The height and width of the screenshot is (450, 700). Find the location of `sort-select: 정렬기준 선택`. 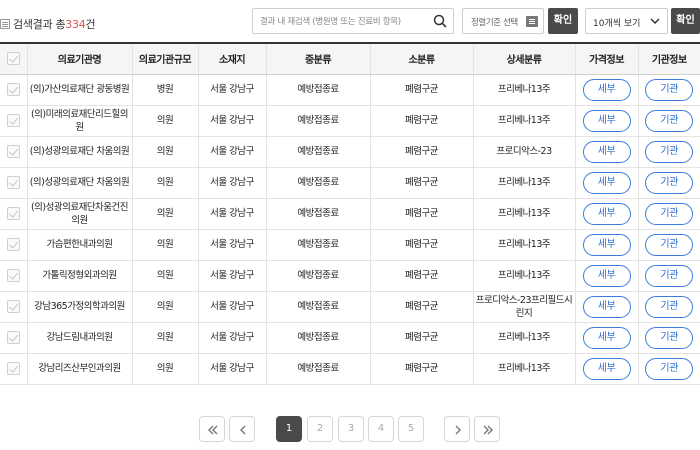

sort-select: 정렬기준 선택 is located at coordinates (503, 21).